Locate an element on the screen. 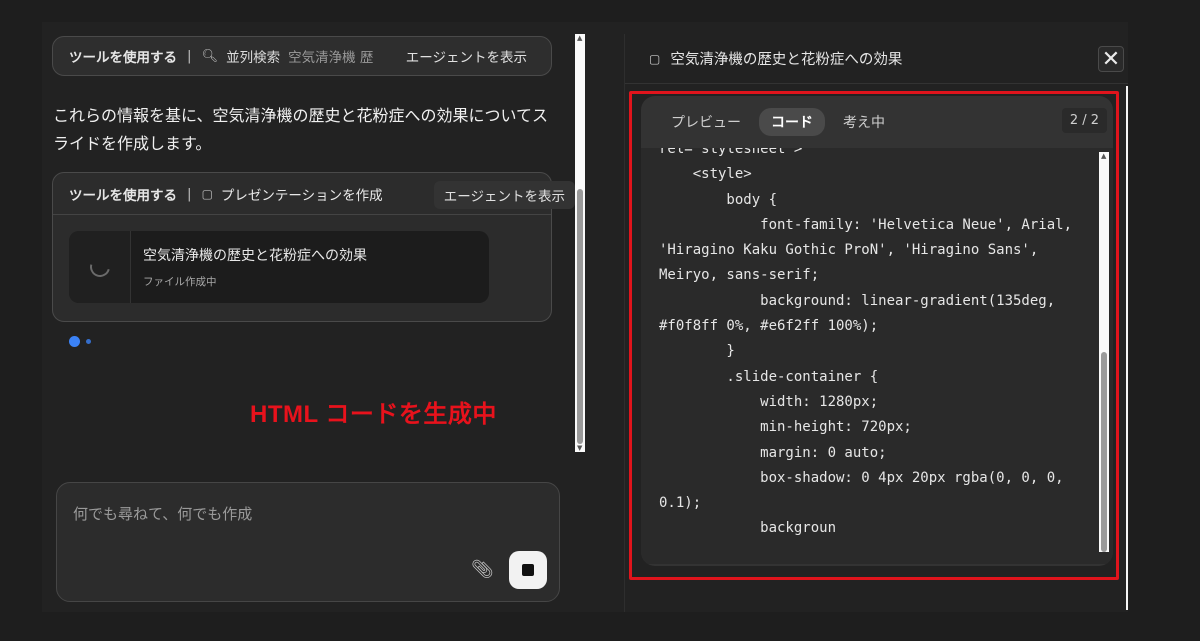 The image size is (1200, 641). file-status: ファイル作成中 is located at coordinates (180, 282).